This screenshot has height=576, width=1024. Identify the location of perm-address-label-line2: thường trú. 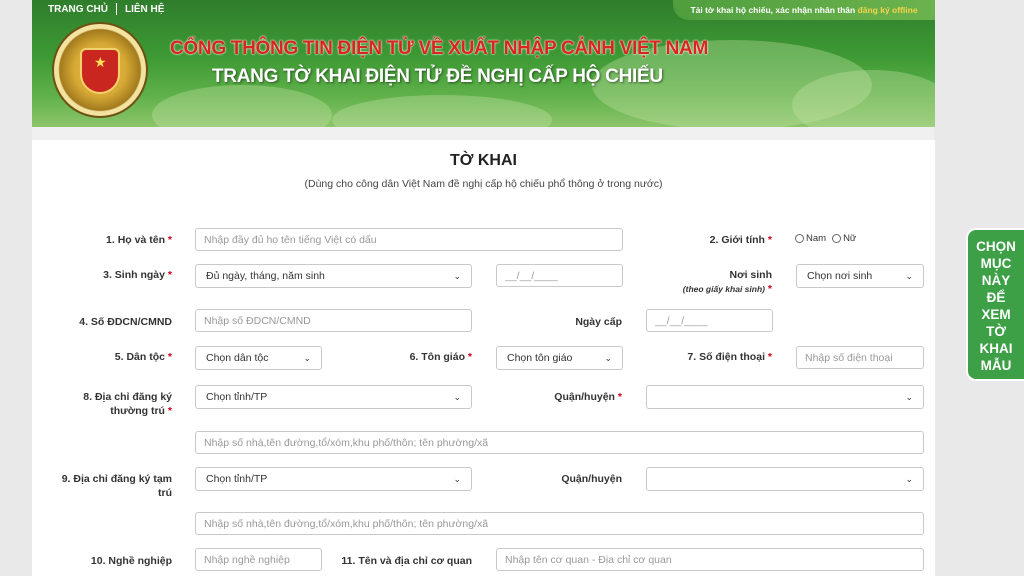
(137, 411).